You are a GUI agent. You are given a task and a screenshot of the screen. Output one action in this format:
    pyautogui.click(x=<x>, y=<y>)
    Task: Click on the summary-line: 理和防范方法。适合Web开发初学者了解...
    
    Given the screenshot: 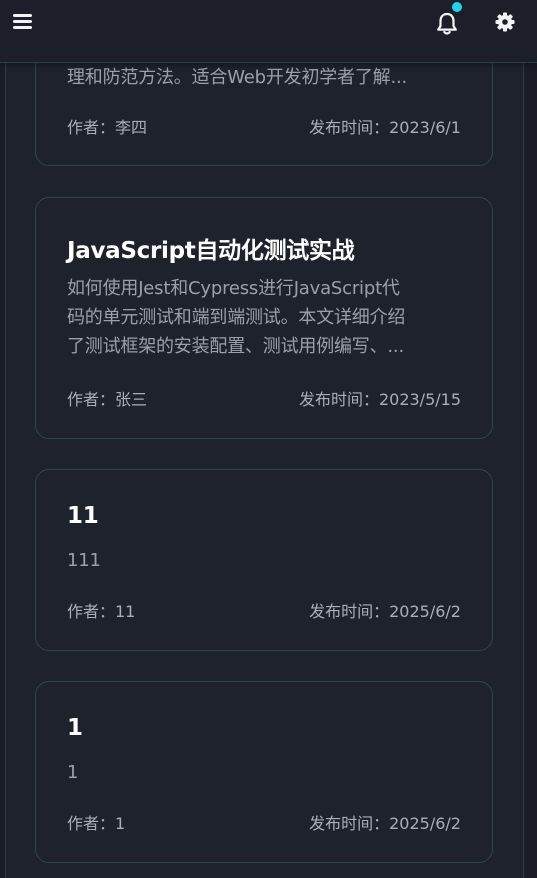 What is the action you would take?
    pyautogui.click(x=237, y=77)
    